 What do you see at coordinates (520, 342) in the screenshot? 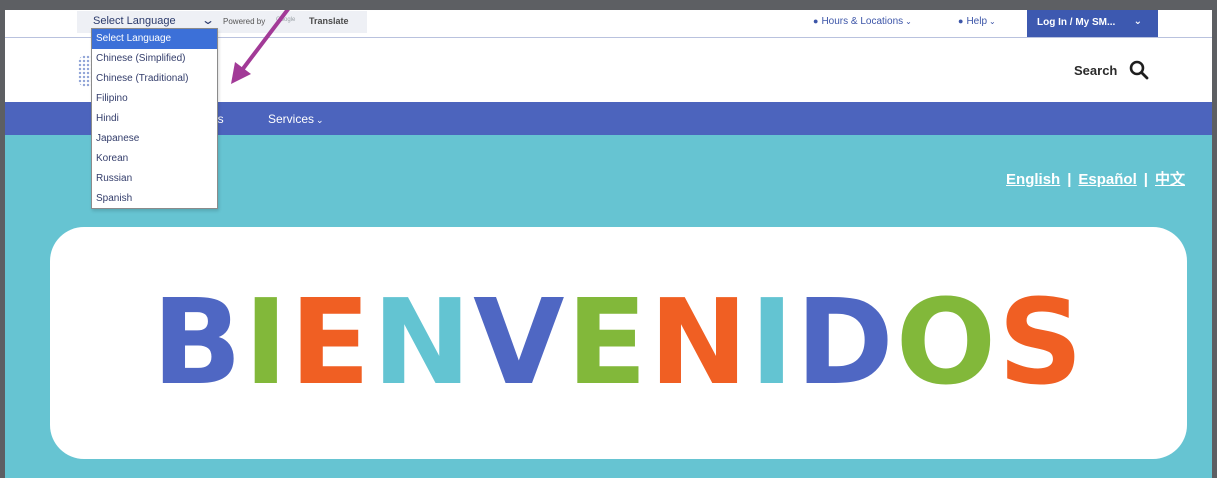
I see `welcome-letter: V` at bounding box center [520, 342].